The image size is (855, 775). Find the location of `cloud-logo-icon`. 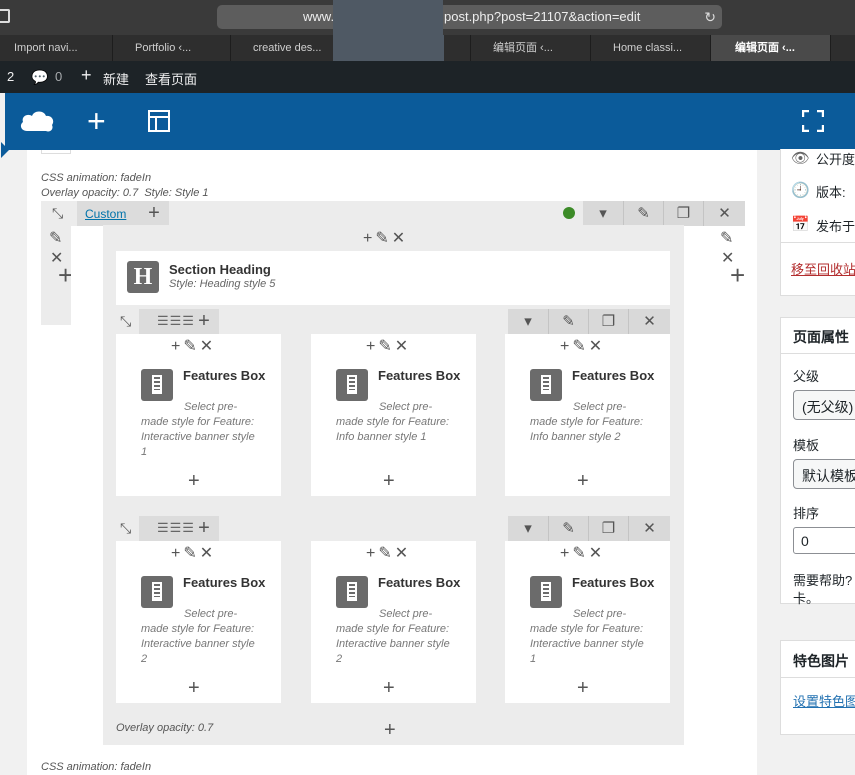

cloud-logo-icon is located at coordinates (37, 121).